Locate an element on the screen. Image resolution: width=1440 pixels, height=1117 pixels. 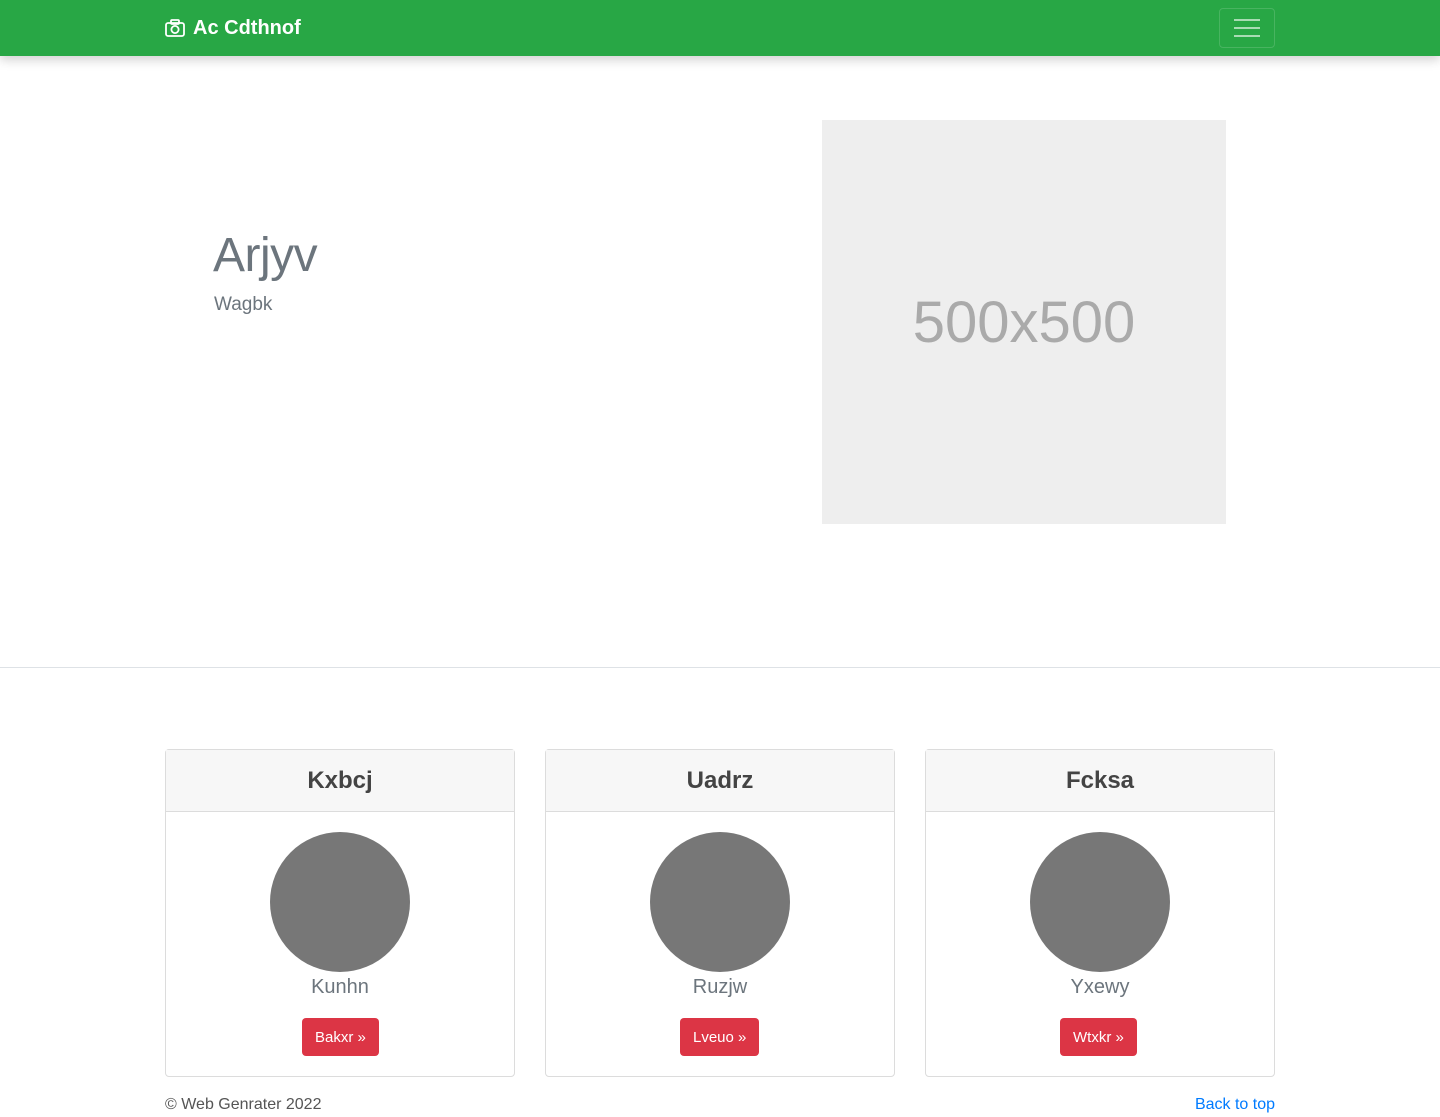
hero-subtitle: Wagbk is located at coordinates (243, 304).